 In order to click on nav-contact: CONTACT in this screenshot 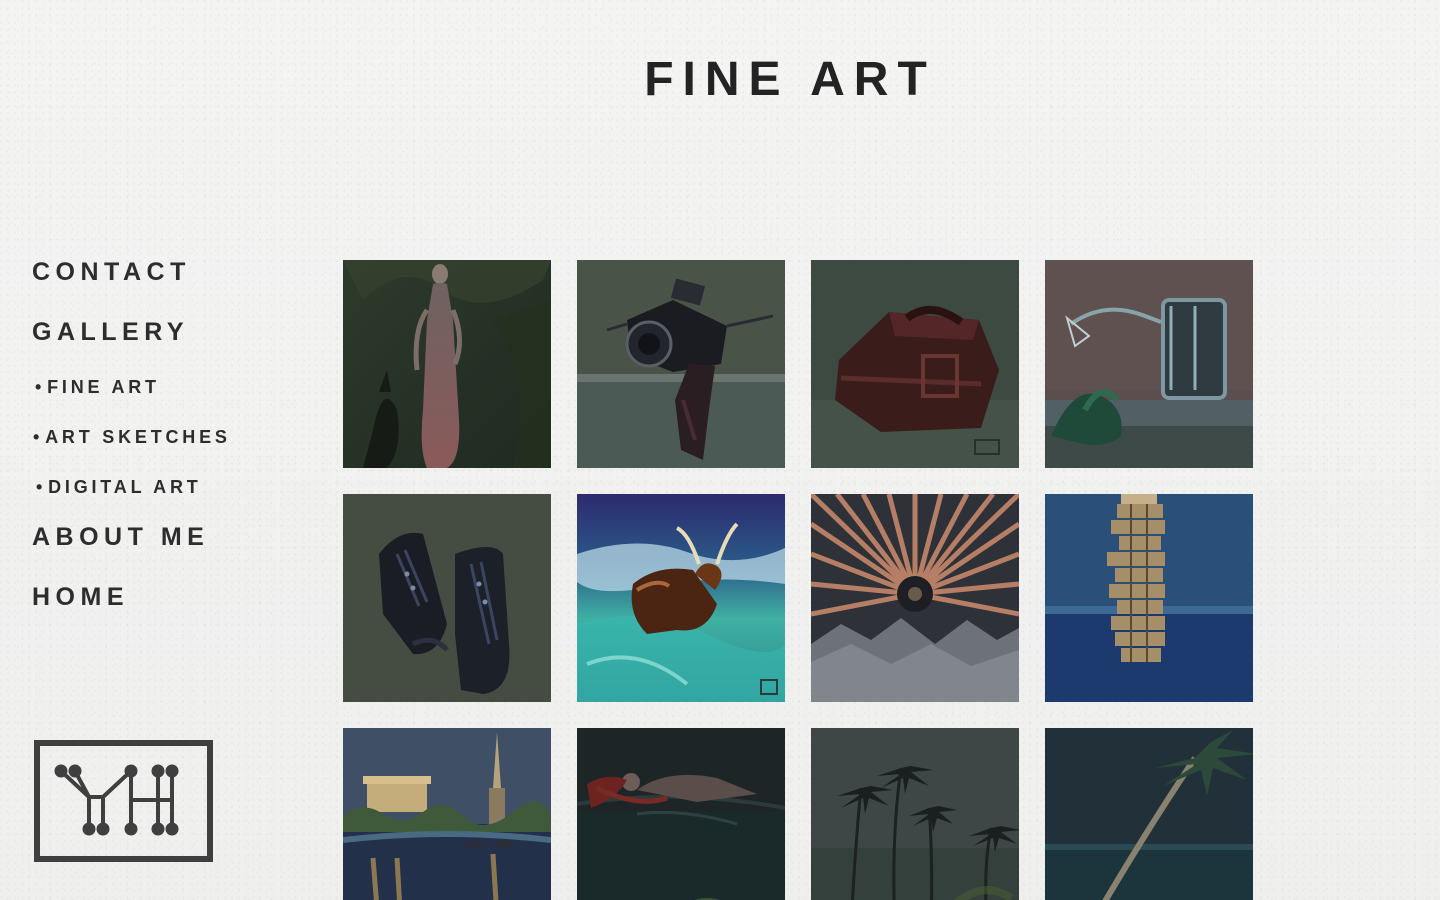, I will do `click(111, 272)`.